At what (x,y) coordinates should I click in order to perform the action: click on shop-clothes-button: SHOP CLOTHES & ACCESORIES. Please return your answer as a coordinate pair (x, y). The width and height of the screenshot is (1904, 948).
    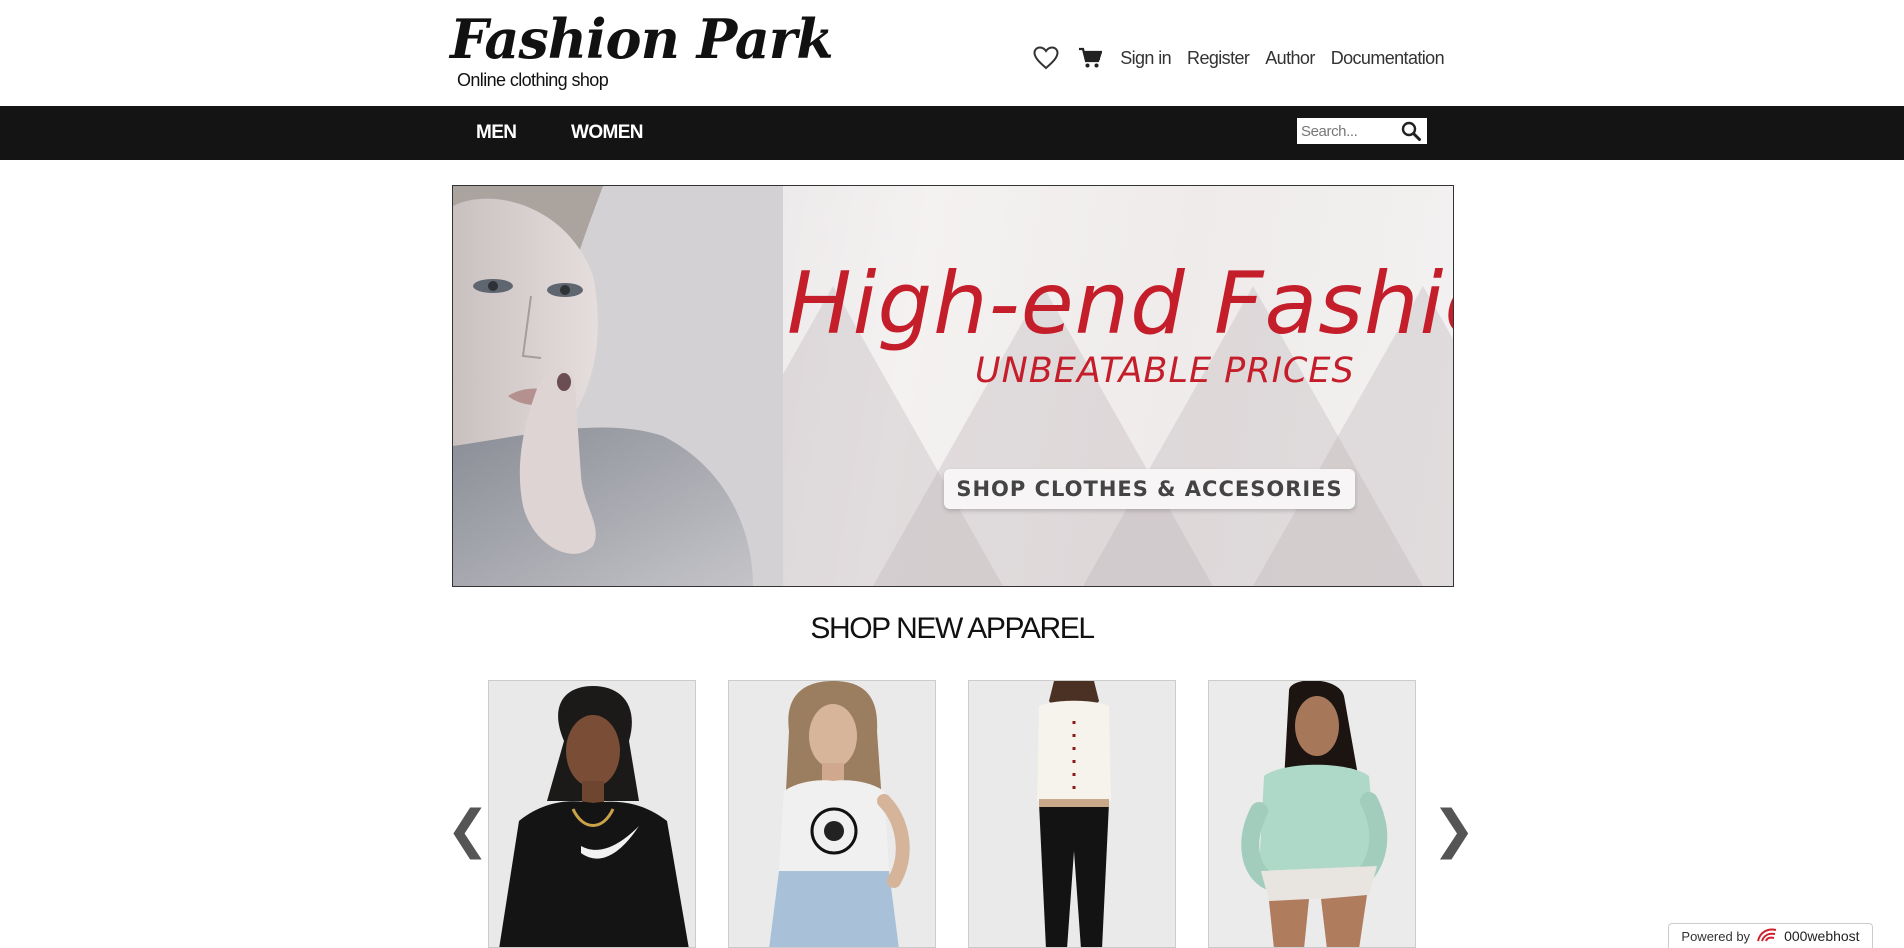
    Looking at the image, I should click on (1149, 489).